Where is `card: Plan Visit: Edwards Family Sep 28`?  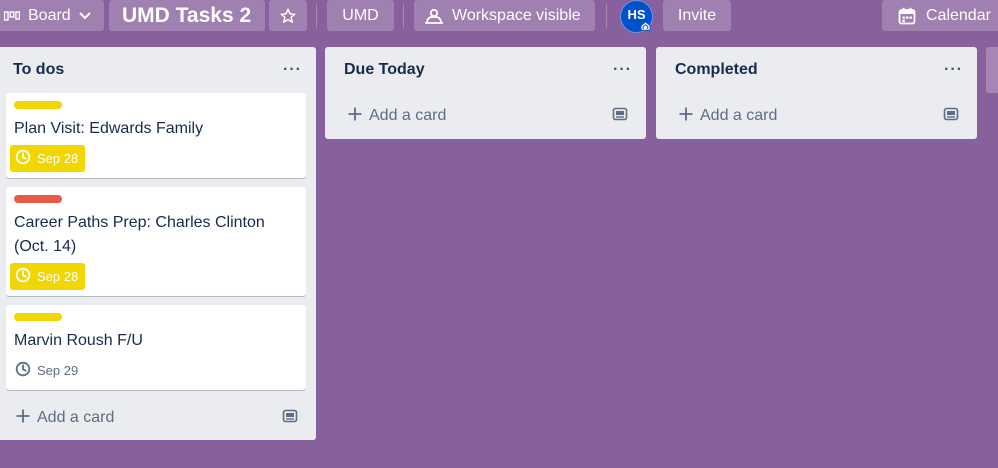
card: Plan Visit: Edwards Family Sep 28 is located at coordinates (156, 135).